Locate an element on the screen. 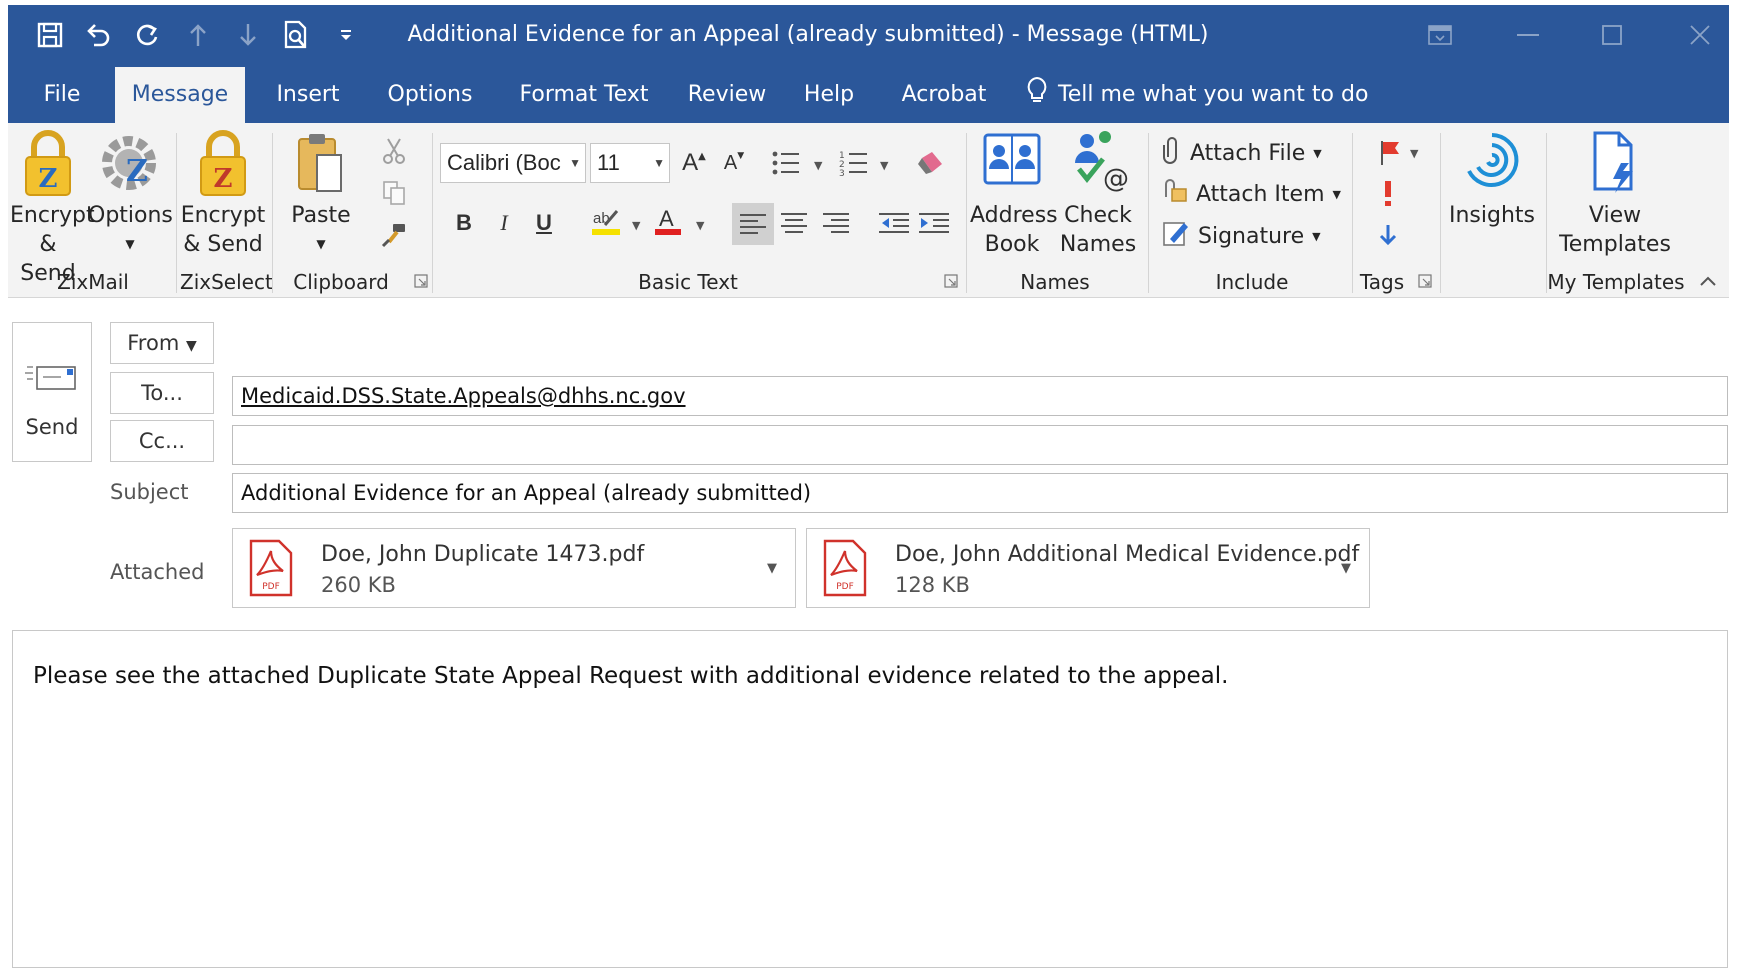  paste-button: Paste ▼ is located at coordinates (321, 194).